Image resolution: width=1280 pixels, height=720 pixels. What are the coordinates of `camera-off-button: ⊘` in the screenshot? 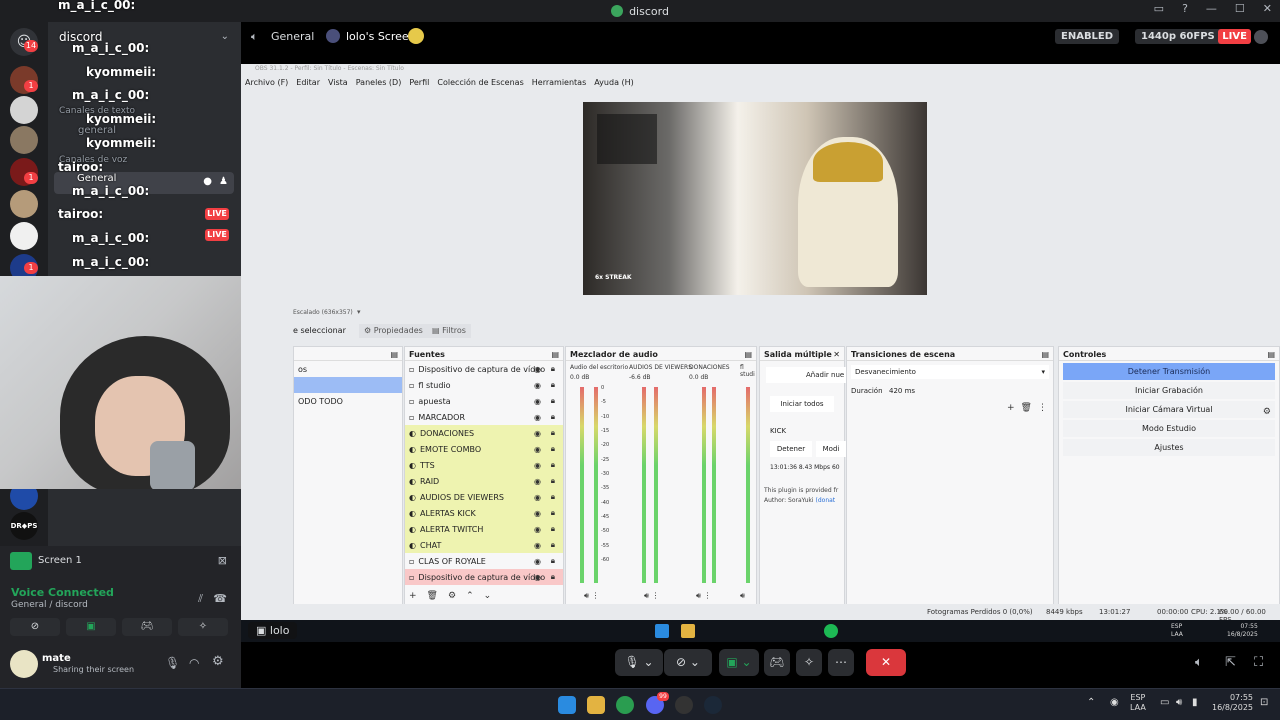 It's located at (35, 627).